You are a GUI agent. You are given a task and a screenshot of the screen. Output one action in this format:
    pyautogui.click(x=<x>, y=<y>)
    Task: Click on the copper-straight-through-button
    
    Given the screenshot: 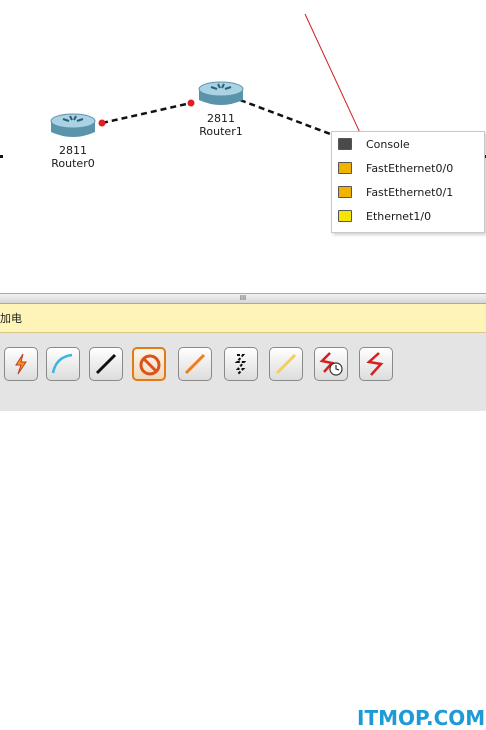 What is the action you would take?
    pyautogui.click(x=106, y=364)
    